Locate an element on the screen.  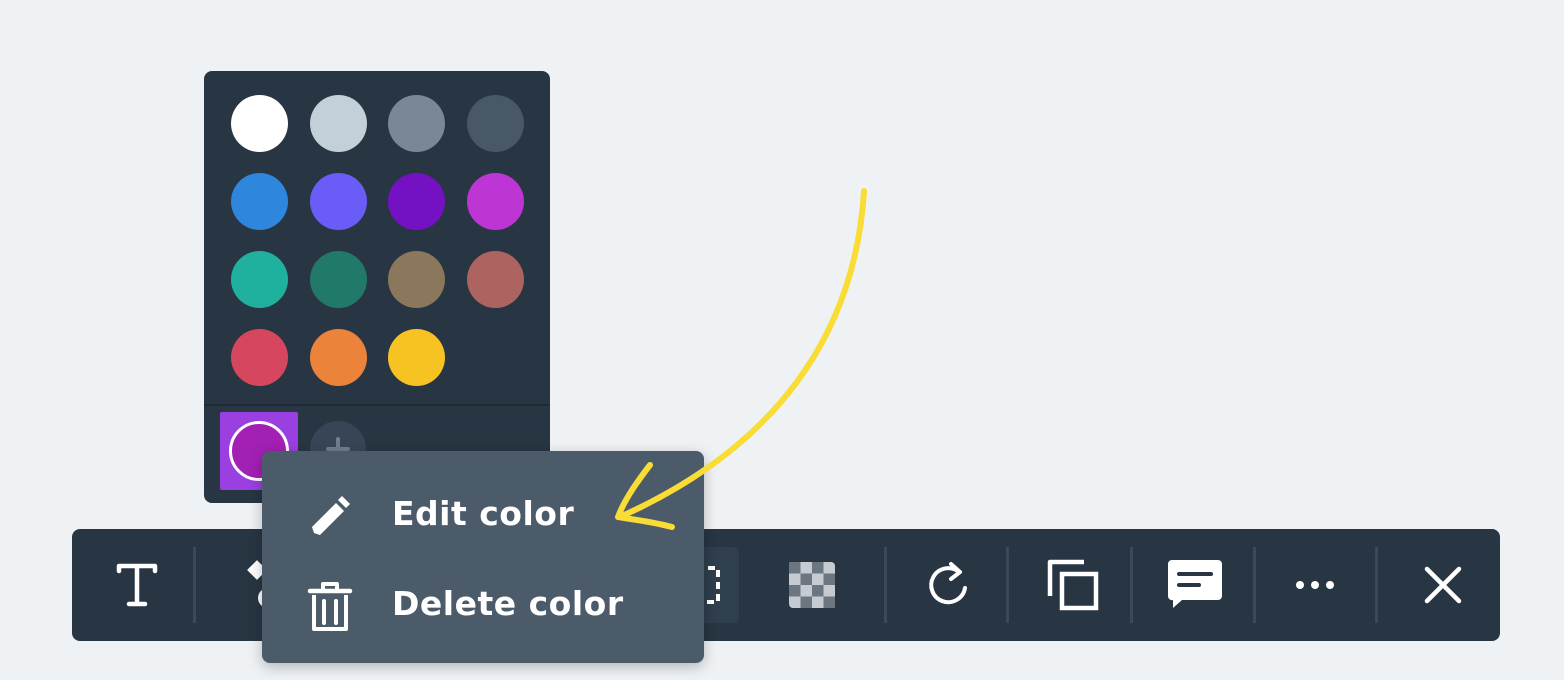
pencil-icon is located at coordinates (331, 515).